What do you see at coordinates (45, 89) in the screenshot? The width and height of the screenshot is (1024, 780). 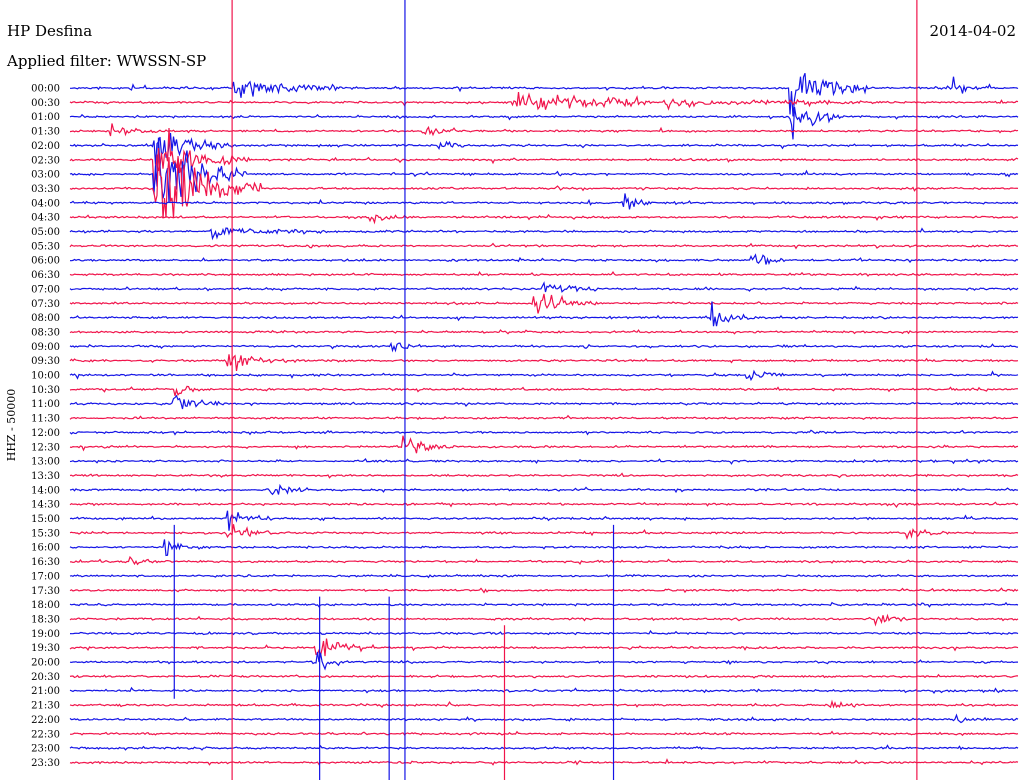 I see `time-tick-label: 00:00` at bounding box center [45, 89].